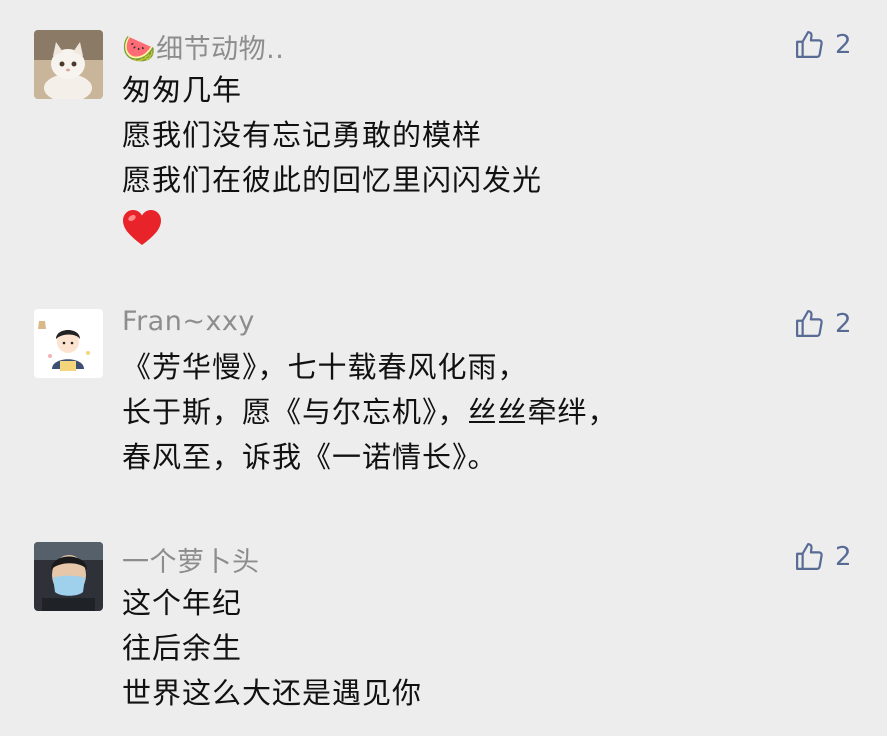 Image resolution: width=887 pixels, height=736 pixels. What do you see at coordinates (325, 367) in the screenshot?
I see `comment-line: 《芳华慢》，七十载春风化雨，` at bounding box center [325, 367].